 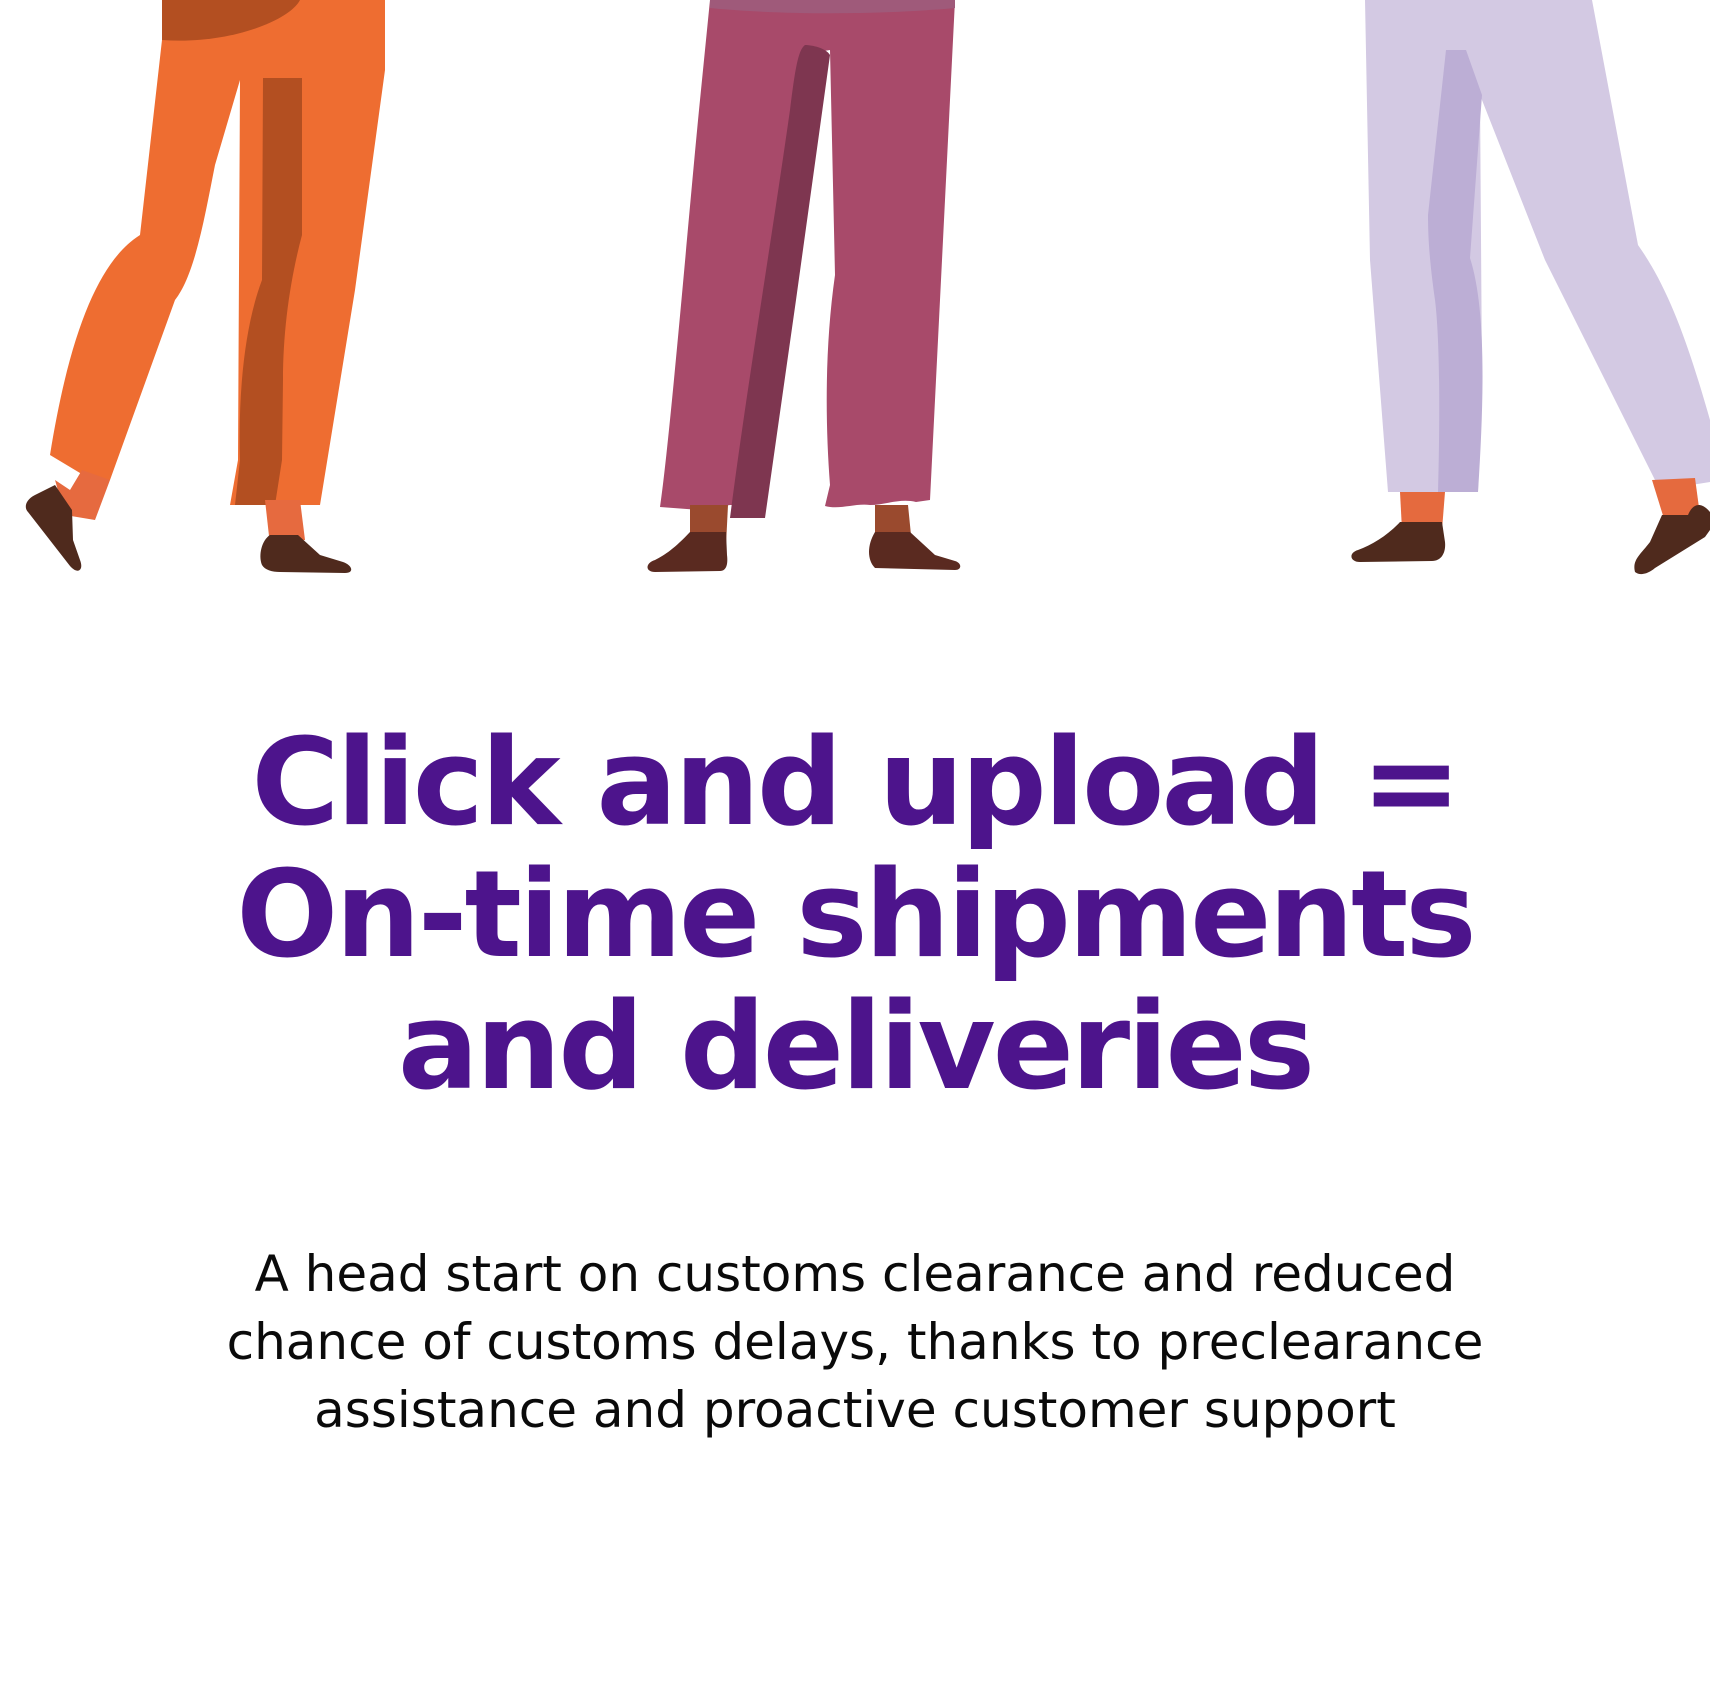 I want to click on figure-magenta-pants, so click(x=804, y=286).